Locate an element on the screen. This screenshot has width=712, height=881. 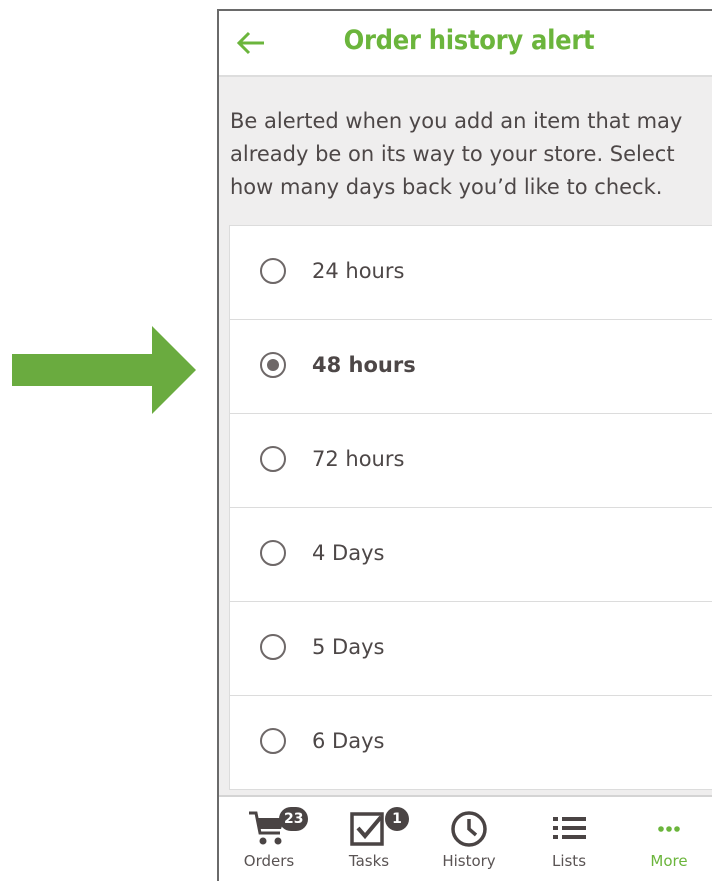
tasks-badge: 1 is located at coordinates (397, 819).